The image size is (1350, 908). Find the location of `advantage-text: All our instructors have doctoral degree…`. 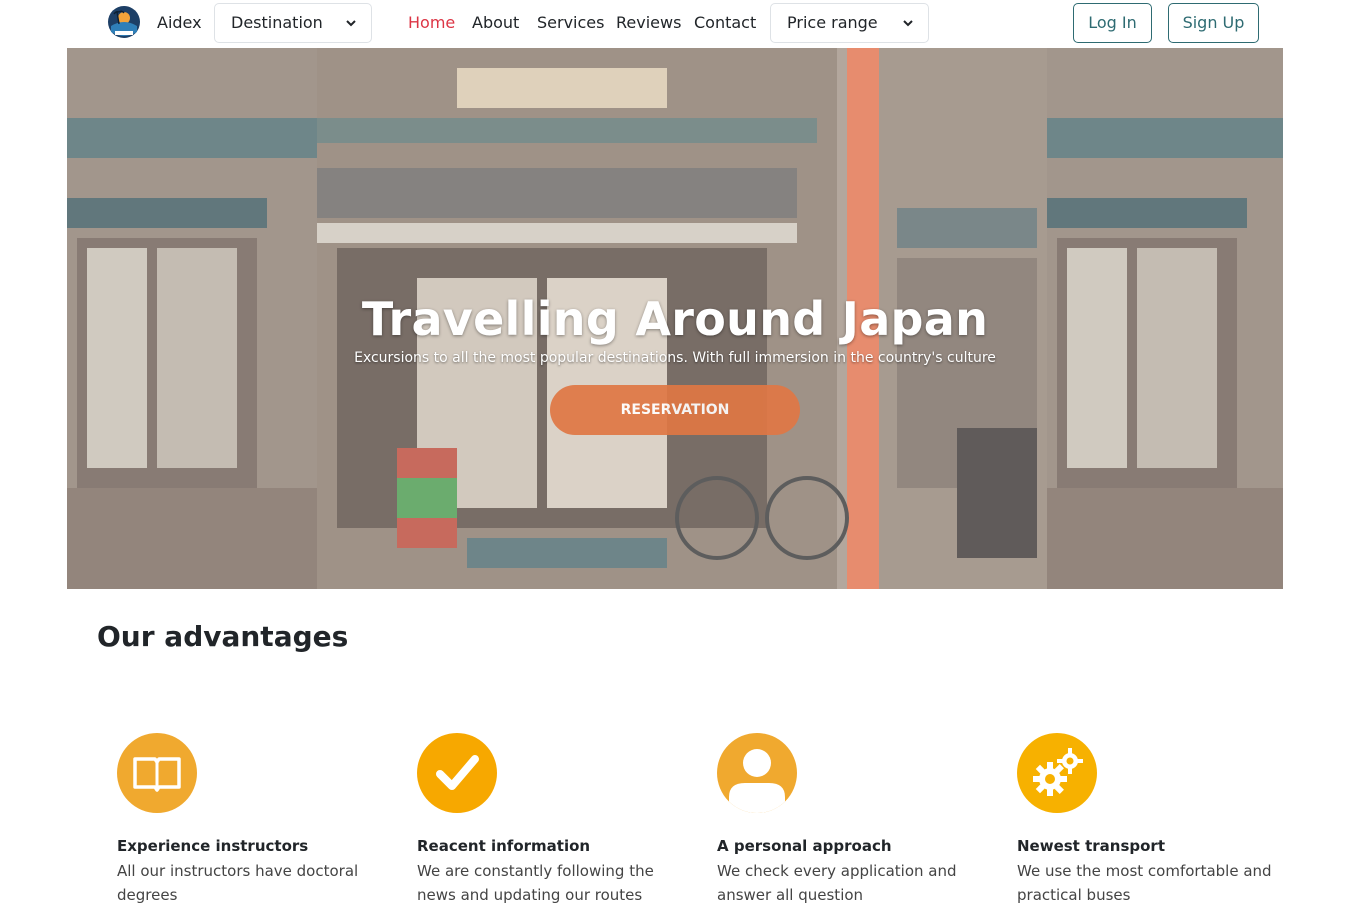

advantage-text: All our instructors have doctoral degree… is located at coordinates (238, 883).